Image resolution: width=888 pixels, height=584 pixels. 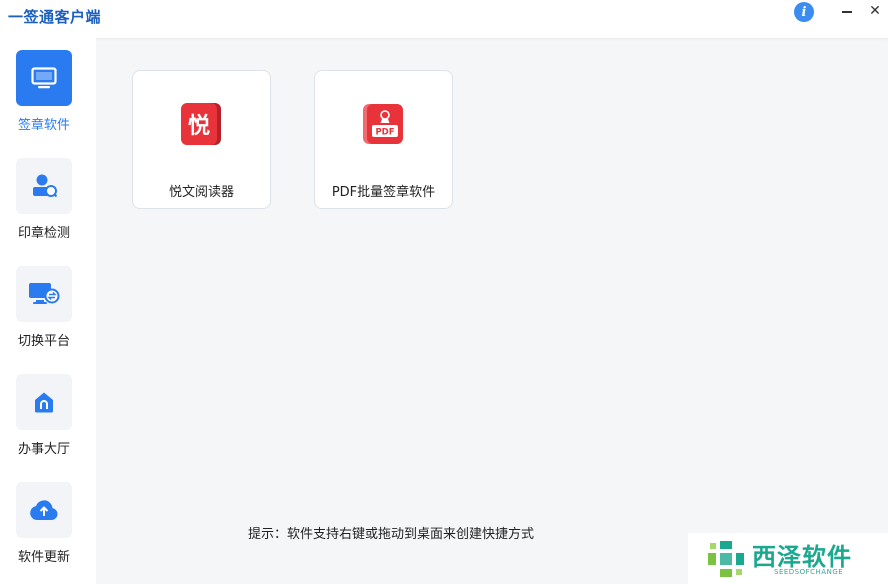 I want to click on info-icon: i, so click(x=804, y=12).